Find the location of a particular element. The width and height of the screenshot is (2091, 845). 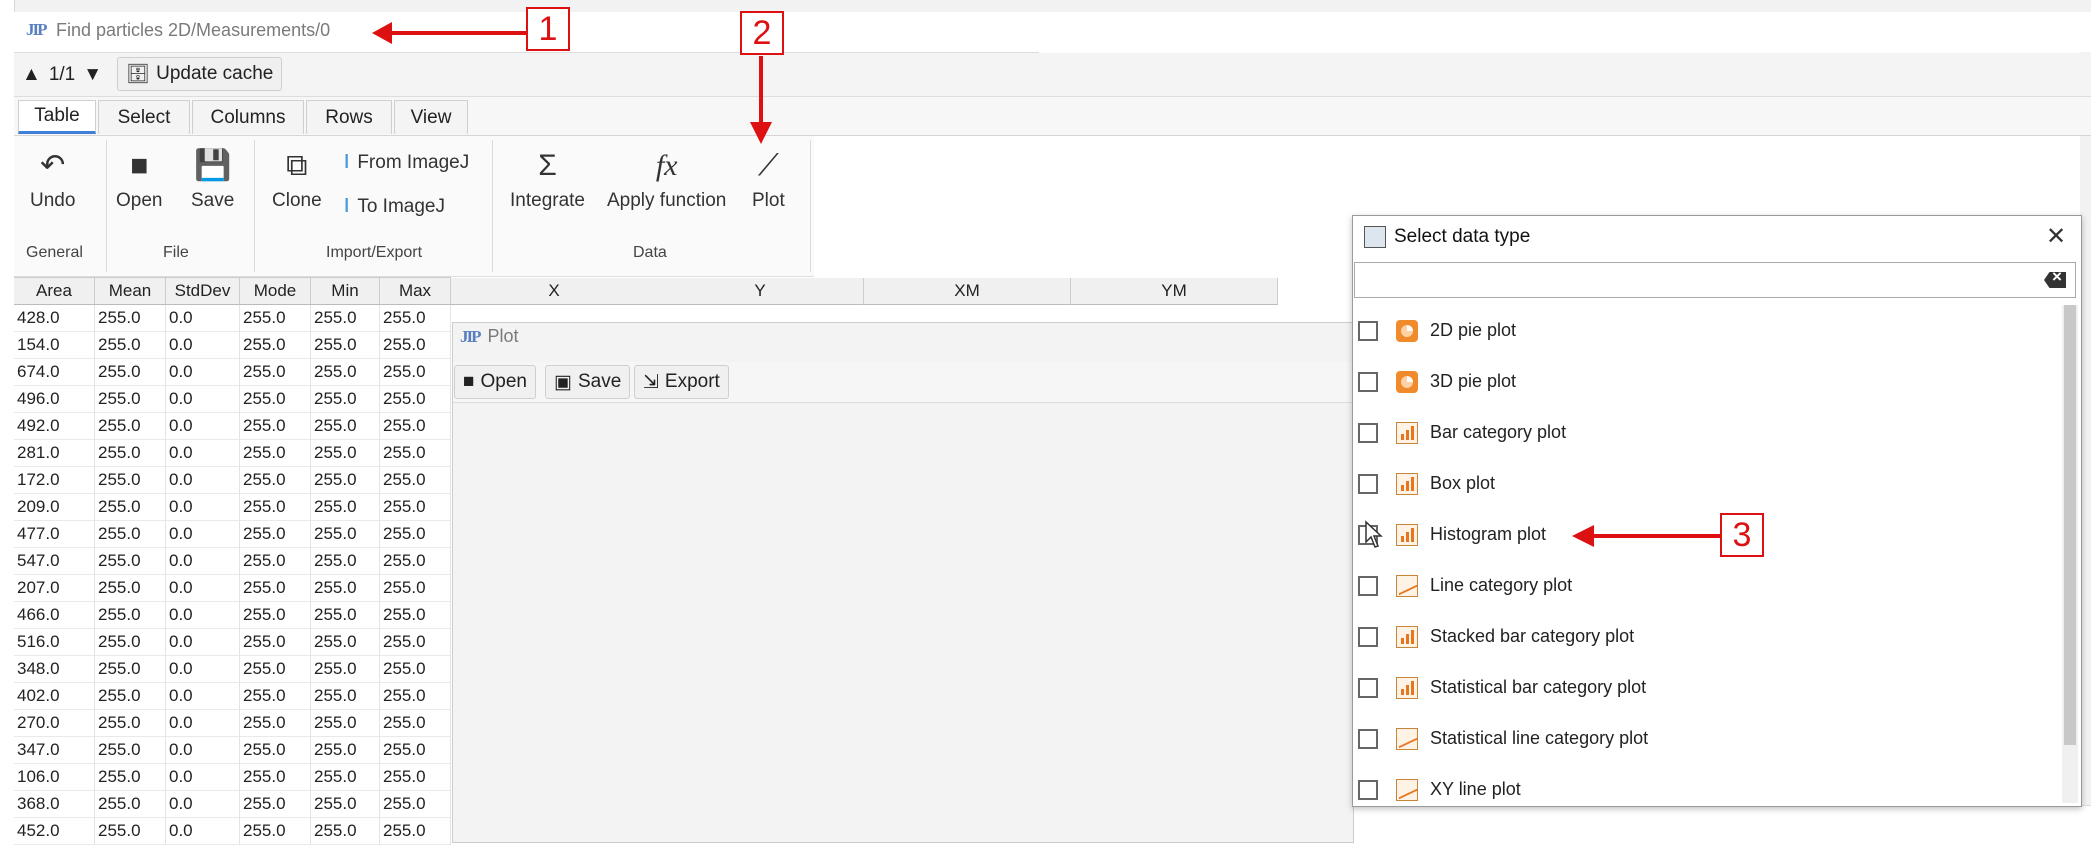

table-cell: 428.0 is located at coordinates (54, 318).